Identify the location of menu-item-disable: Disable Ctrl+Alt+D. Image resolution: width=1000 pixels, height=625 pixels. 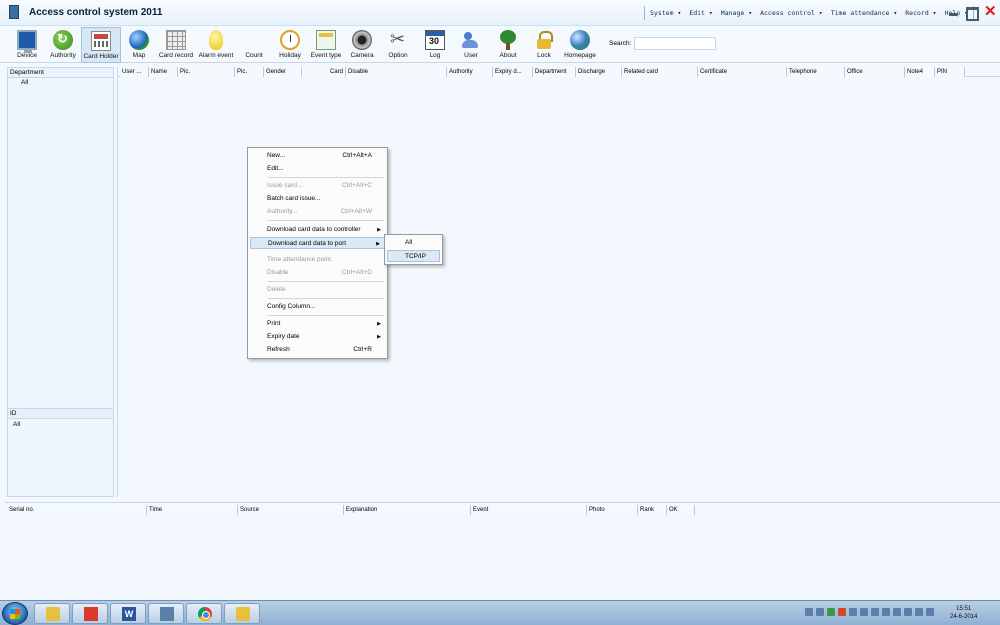
(317, 273).